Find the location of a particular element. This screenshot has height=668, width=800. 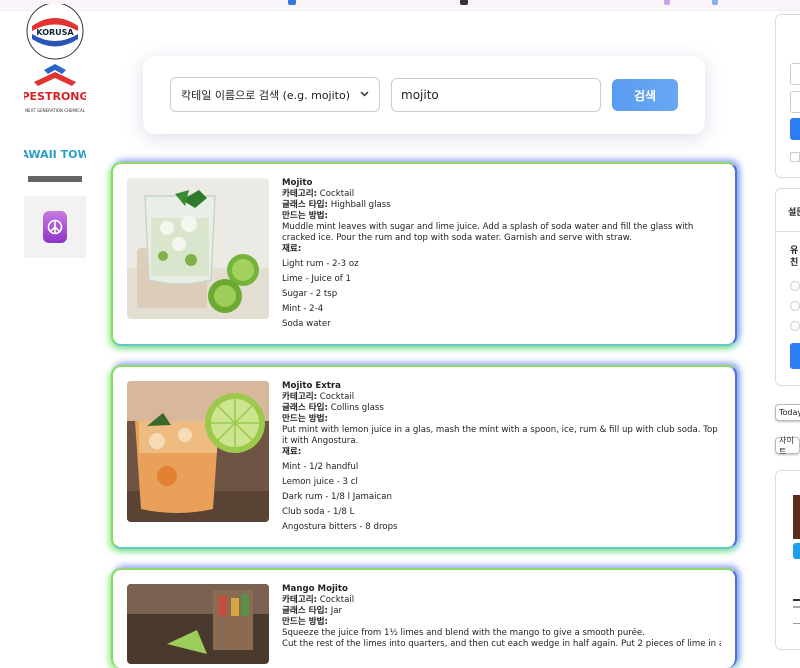

ingredient-item: Sugar - 2 tsp is located at coordinates (310, 294).